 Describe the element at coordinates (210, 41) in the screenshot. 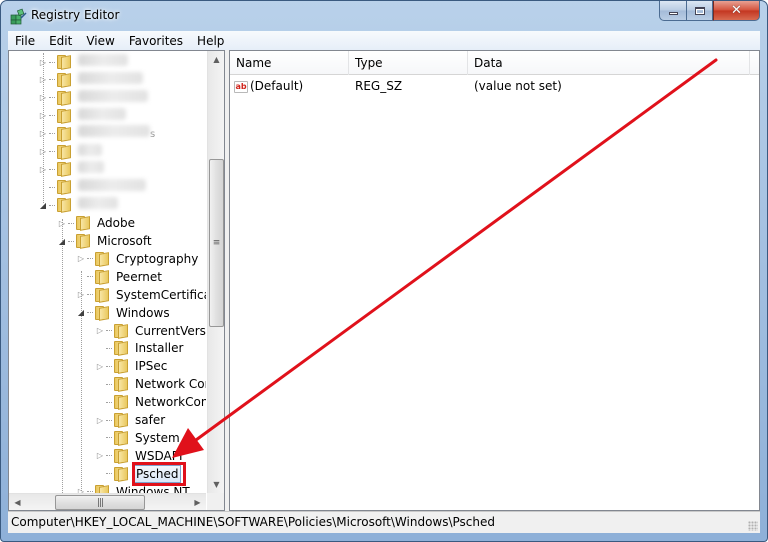

I see `menu-help: Help` at that location.